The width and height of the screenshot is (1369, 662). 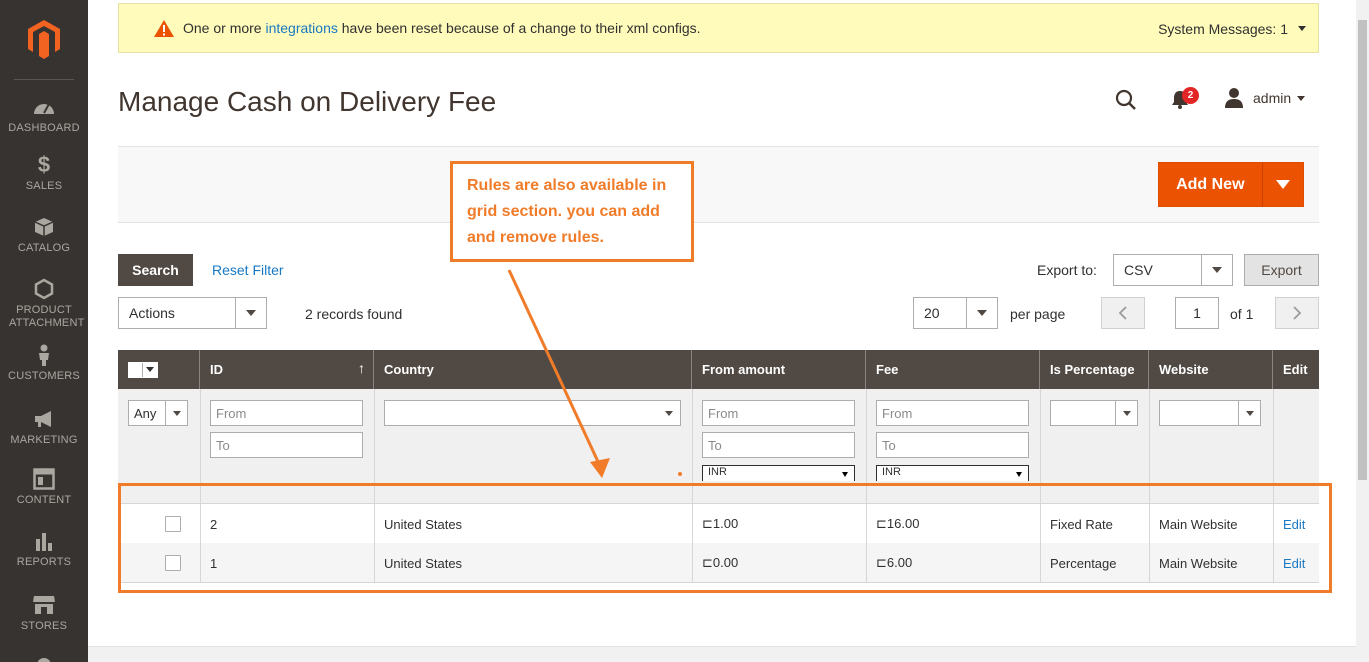 What do you see at coordinates (1234, 98) in the screenshot?
I see `user-icon` at bounding box center [1234, 98].